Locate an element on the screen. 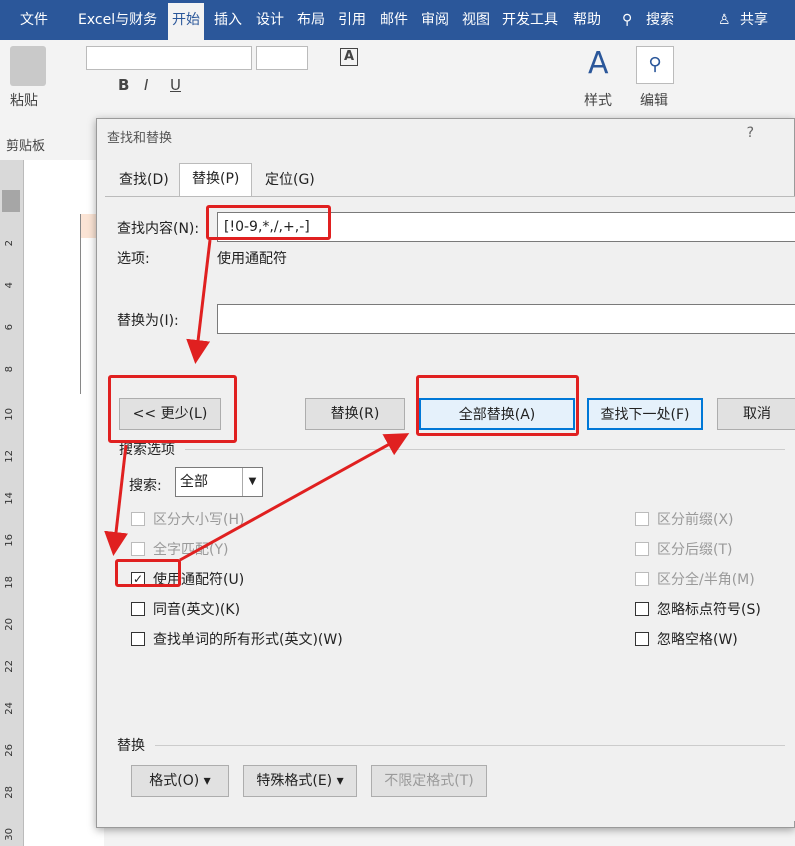 Image resolution: width=795 pixels, height=846 pixels. clipboard-group-label: 剪贴板 is located at coordinates (26, 146).